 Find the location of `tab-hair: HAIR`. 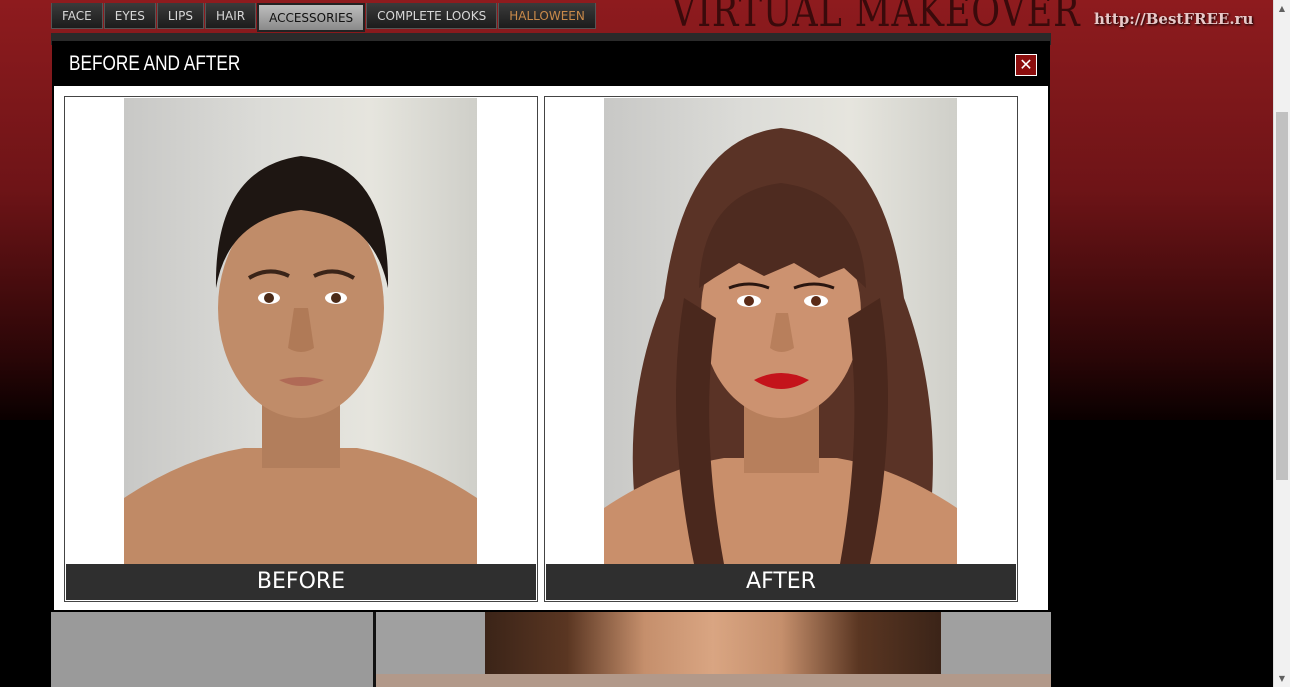

tab-hair: HAIR is located at coordinates (230, 16).